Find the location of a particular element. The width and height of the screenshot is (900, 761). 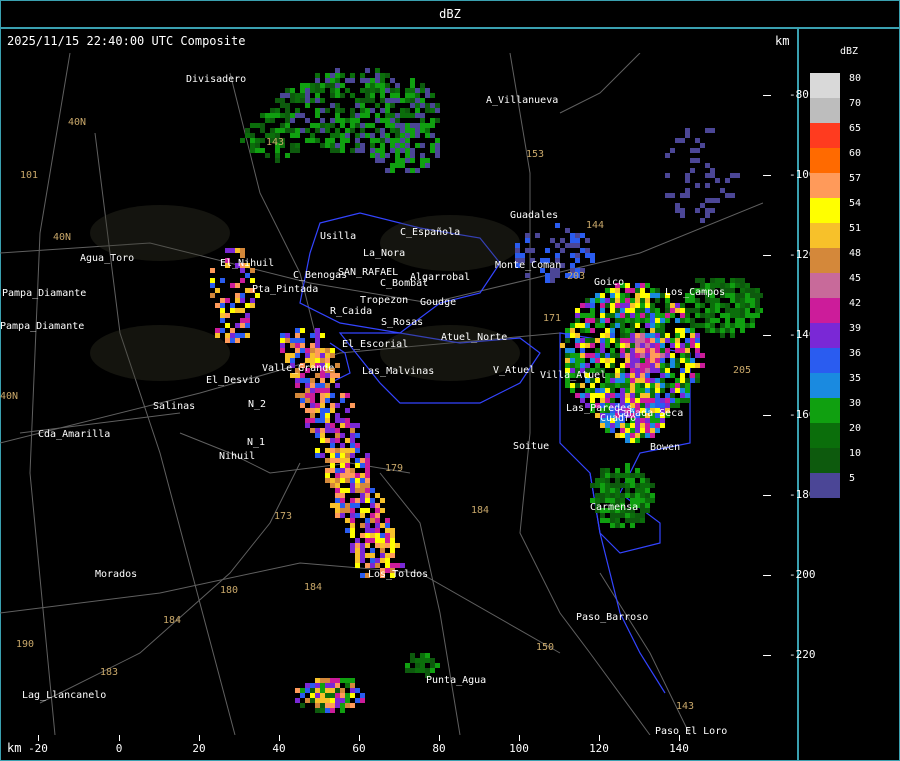

legend-label: 65 is located at coordinates (855, 128).